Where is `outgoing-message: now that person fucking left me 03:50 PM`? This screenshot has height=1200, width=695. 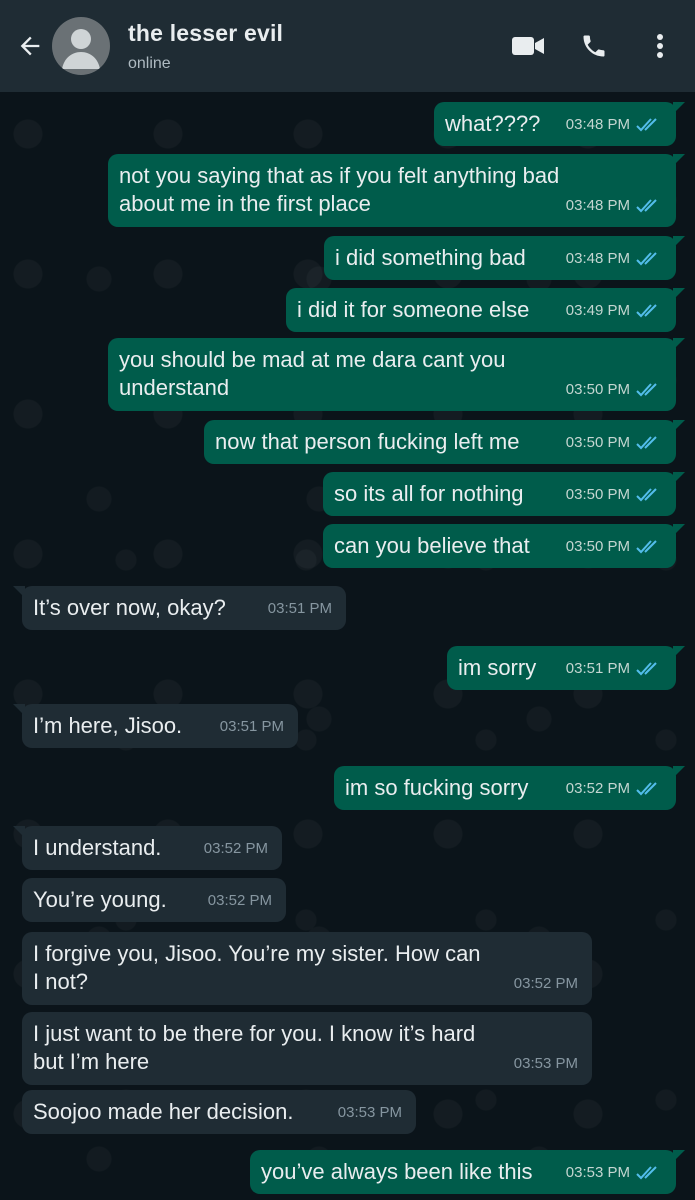 outgoing-message: now that person fucking left me 03:50 PM is located at coordinates (444, 442).